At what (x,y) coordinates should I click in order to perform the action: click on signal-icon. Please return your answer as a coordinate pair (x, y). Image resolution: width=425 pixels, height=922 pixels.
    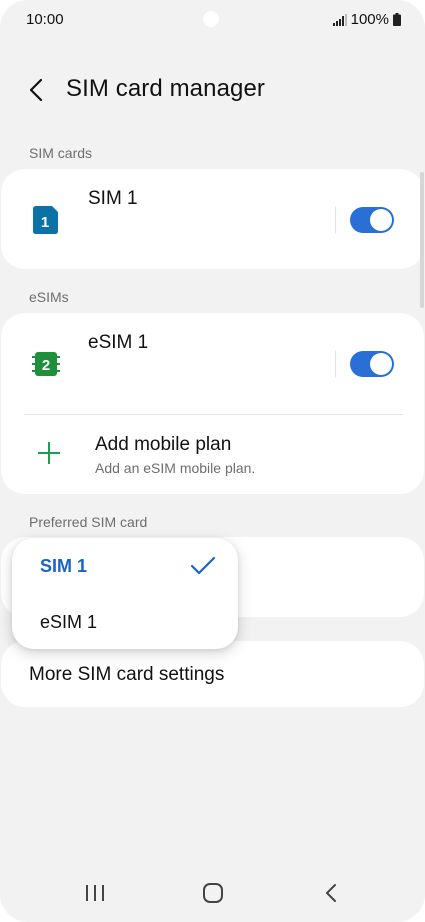
    Looking at the image, I should click on (339, 19).